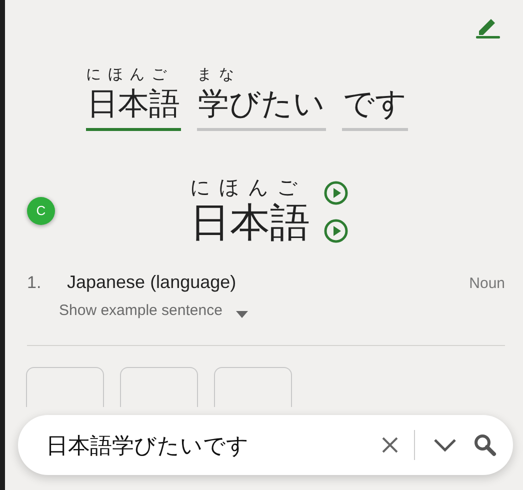 This screenshot has height=490, width=523. I want to click on caret-icon, so click(242, 314).